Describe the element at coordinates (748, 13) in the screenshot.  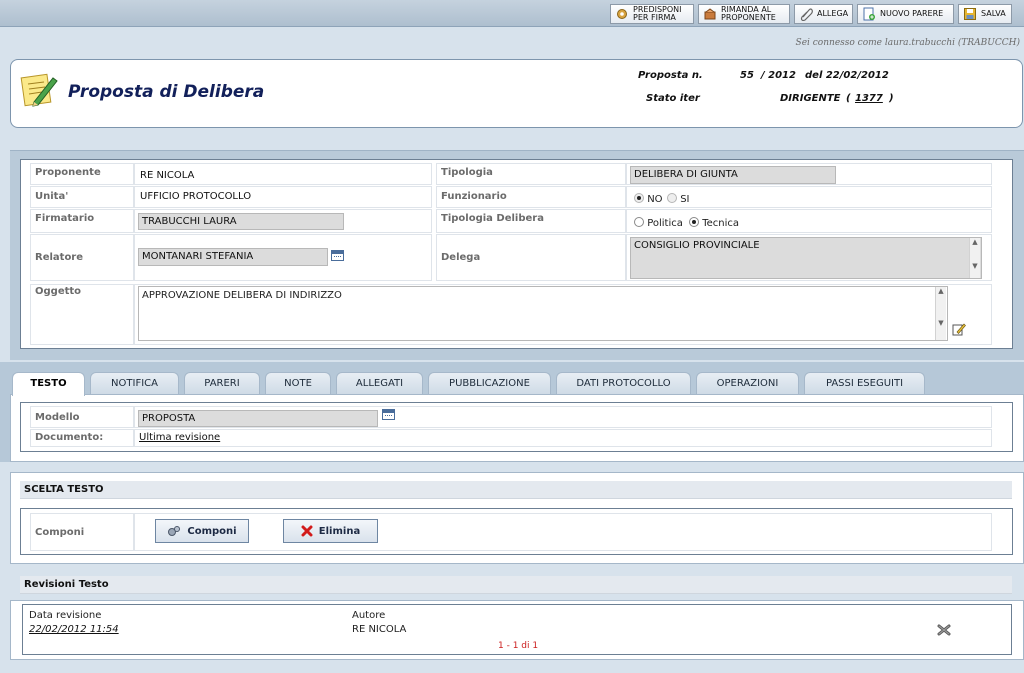
I see `rimanda-al-proponente-label: RIMANDA AL PROPONENTE` at that location.